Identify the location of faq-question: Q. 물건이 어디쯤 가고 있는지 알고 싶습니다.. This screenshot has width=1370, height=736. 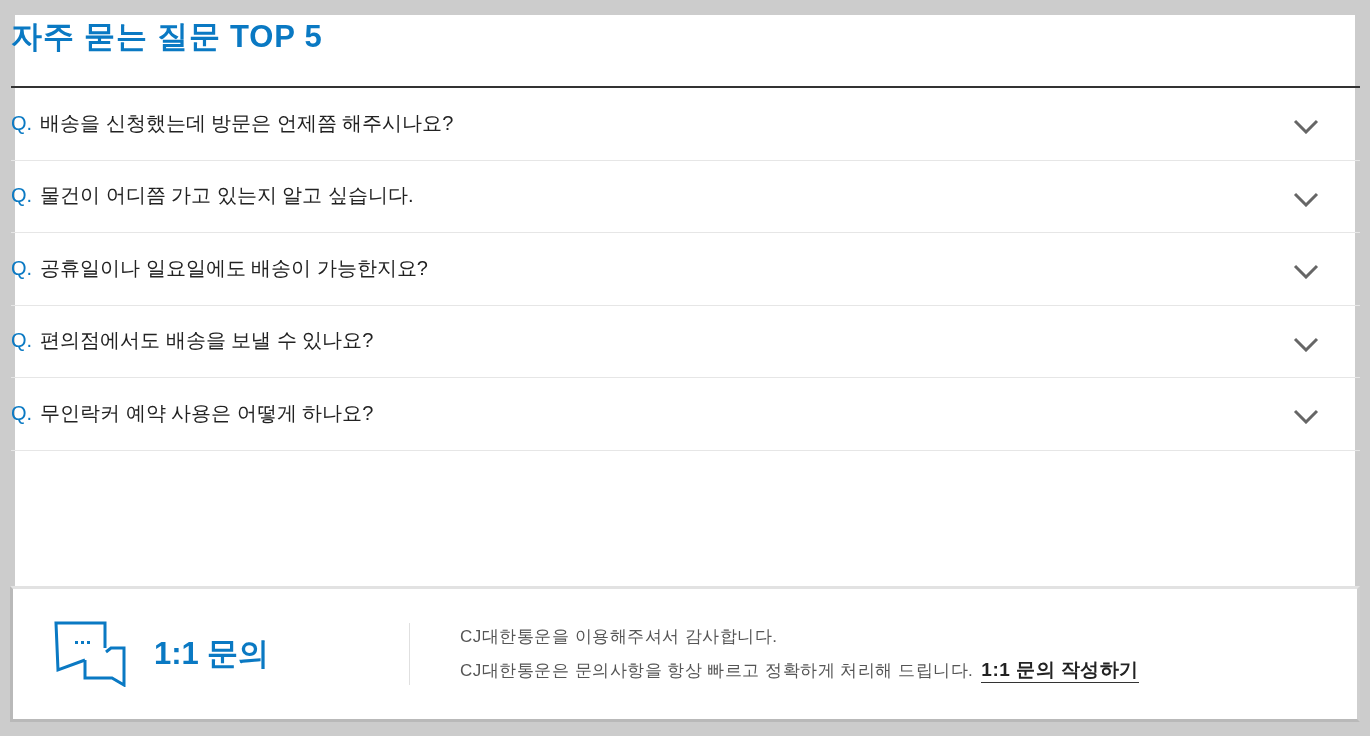
(685, 196).